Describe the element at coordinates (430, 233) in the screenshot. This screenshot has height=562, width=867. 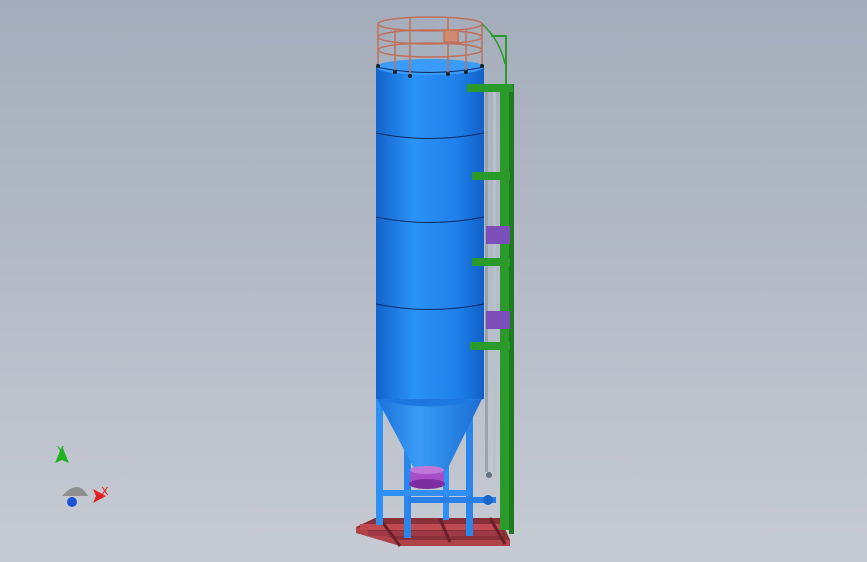
I see `silo-body` at that location.